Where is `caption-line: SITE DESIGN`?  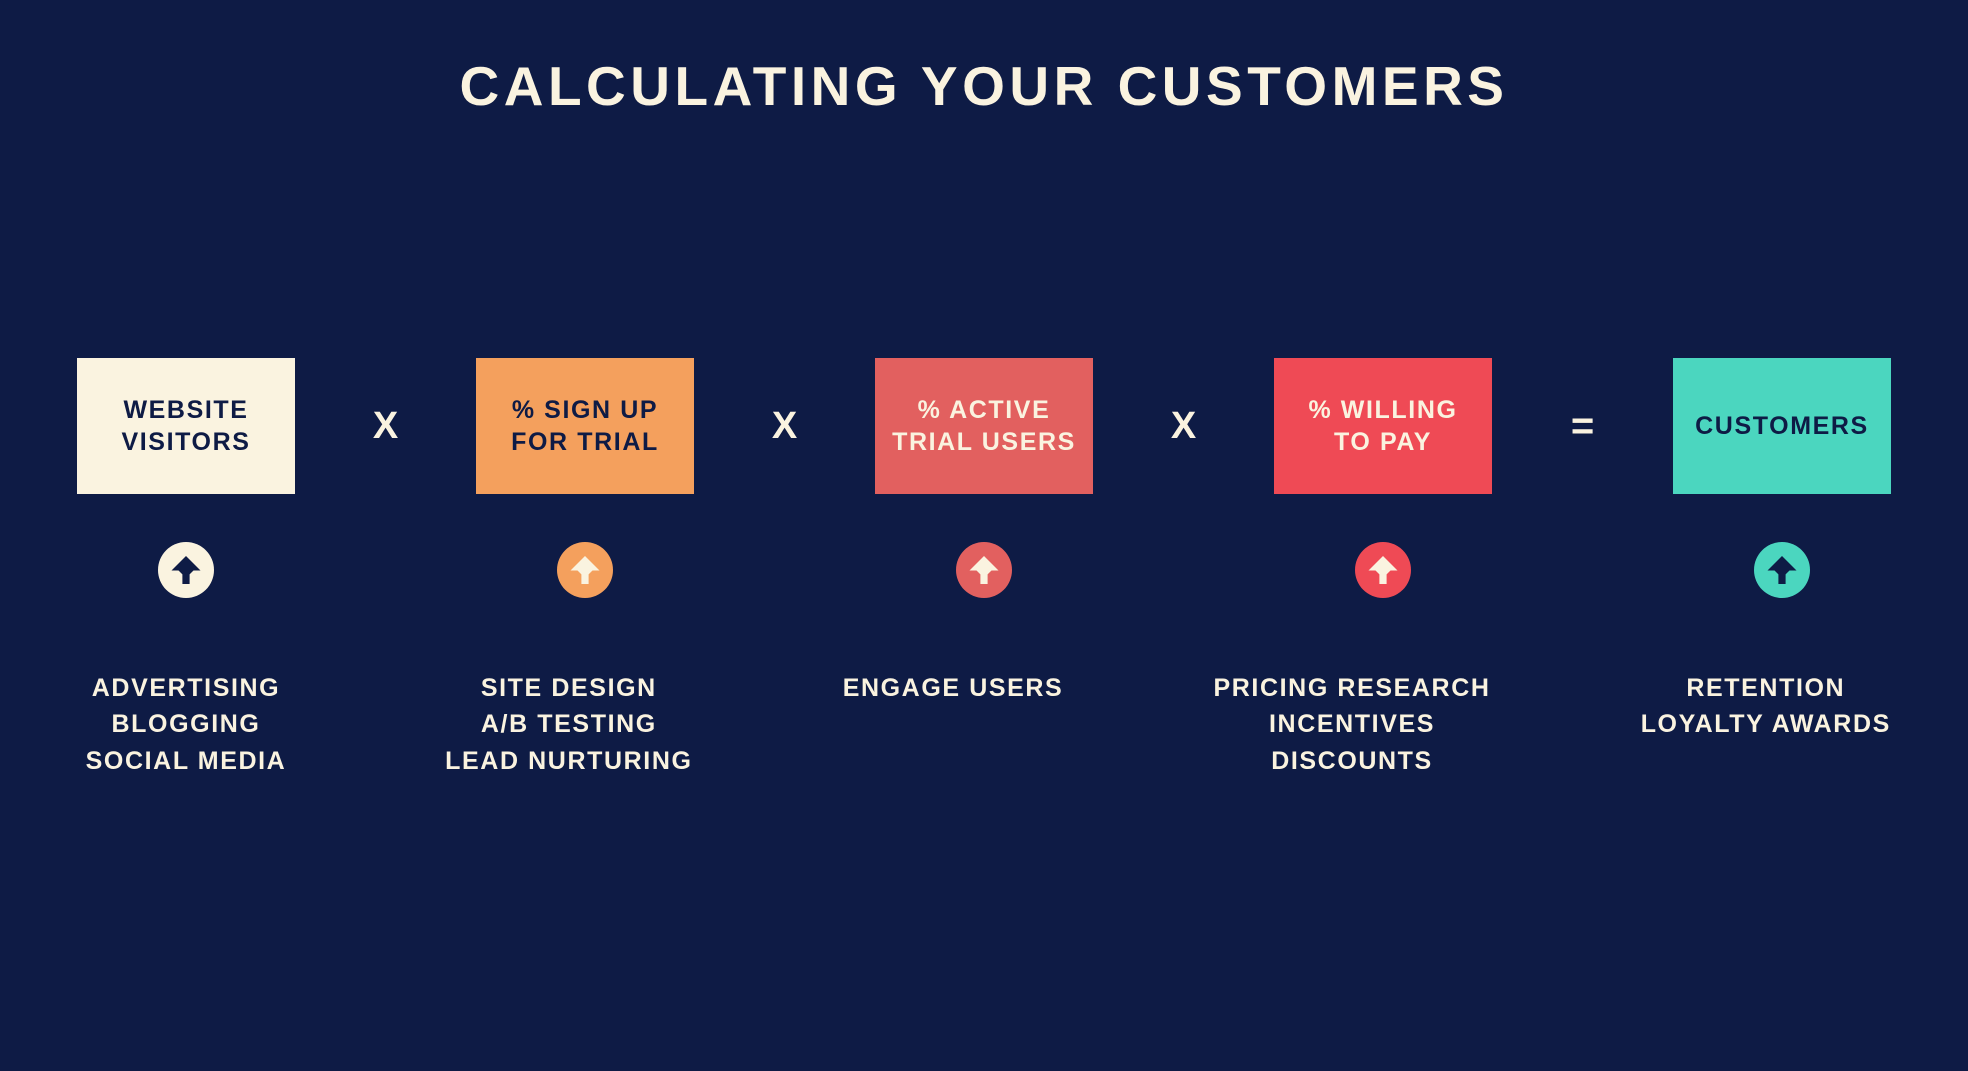
caption-line: SITE DESIGN is located at coordinates (568, 688).